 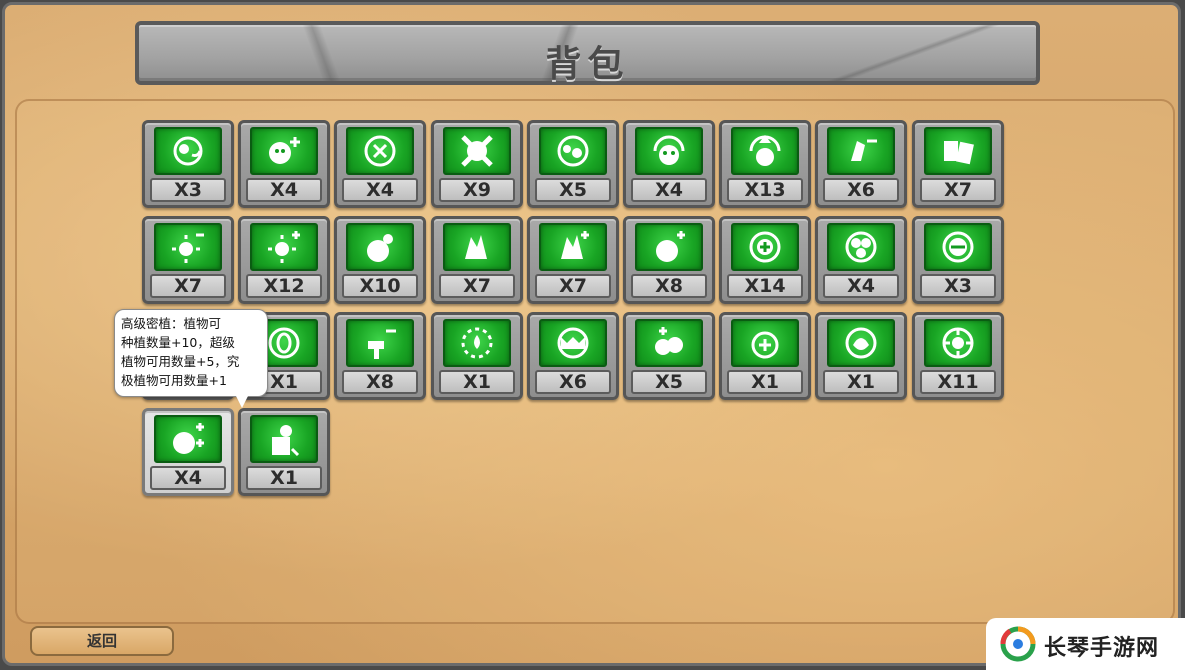 I want to click on back-button: 返回, so click(x=102, y=641).